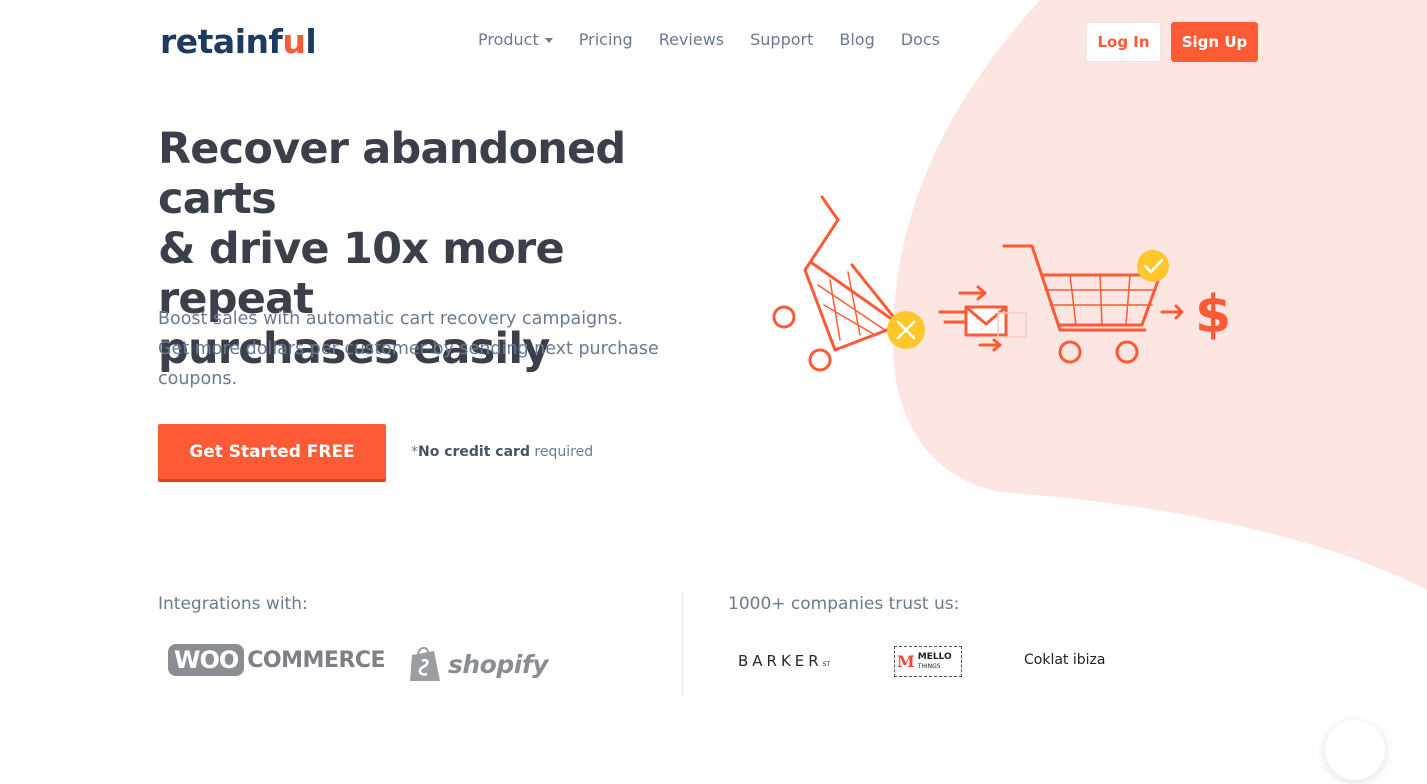 Image resolution: width=1427 pixels, height=784 pixels. What do you see at coordinates (920, 39) in the screenshot?
I see `nav-docs: Docs` at bounding box center [920, 39].